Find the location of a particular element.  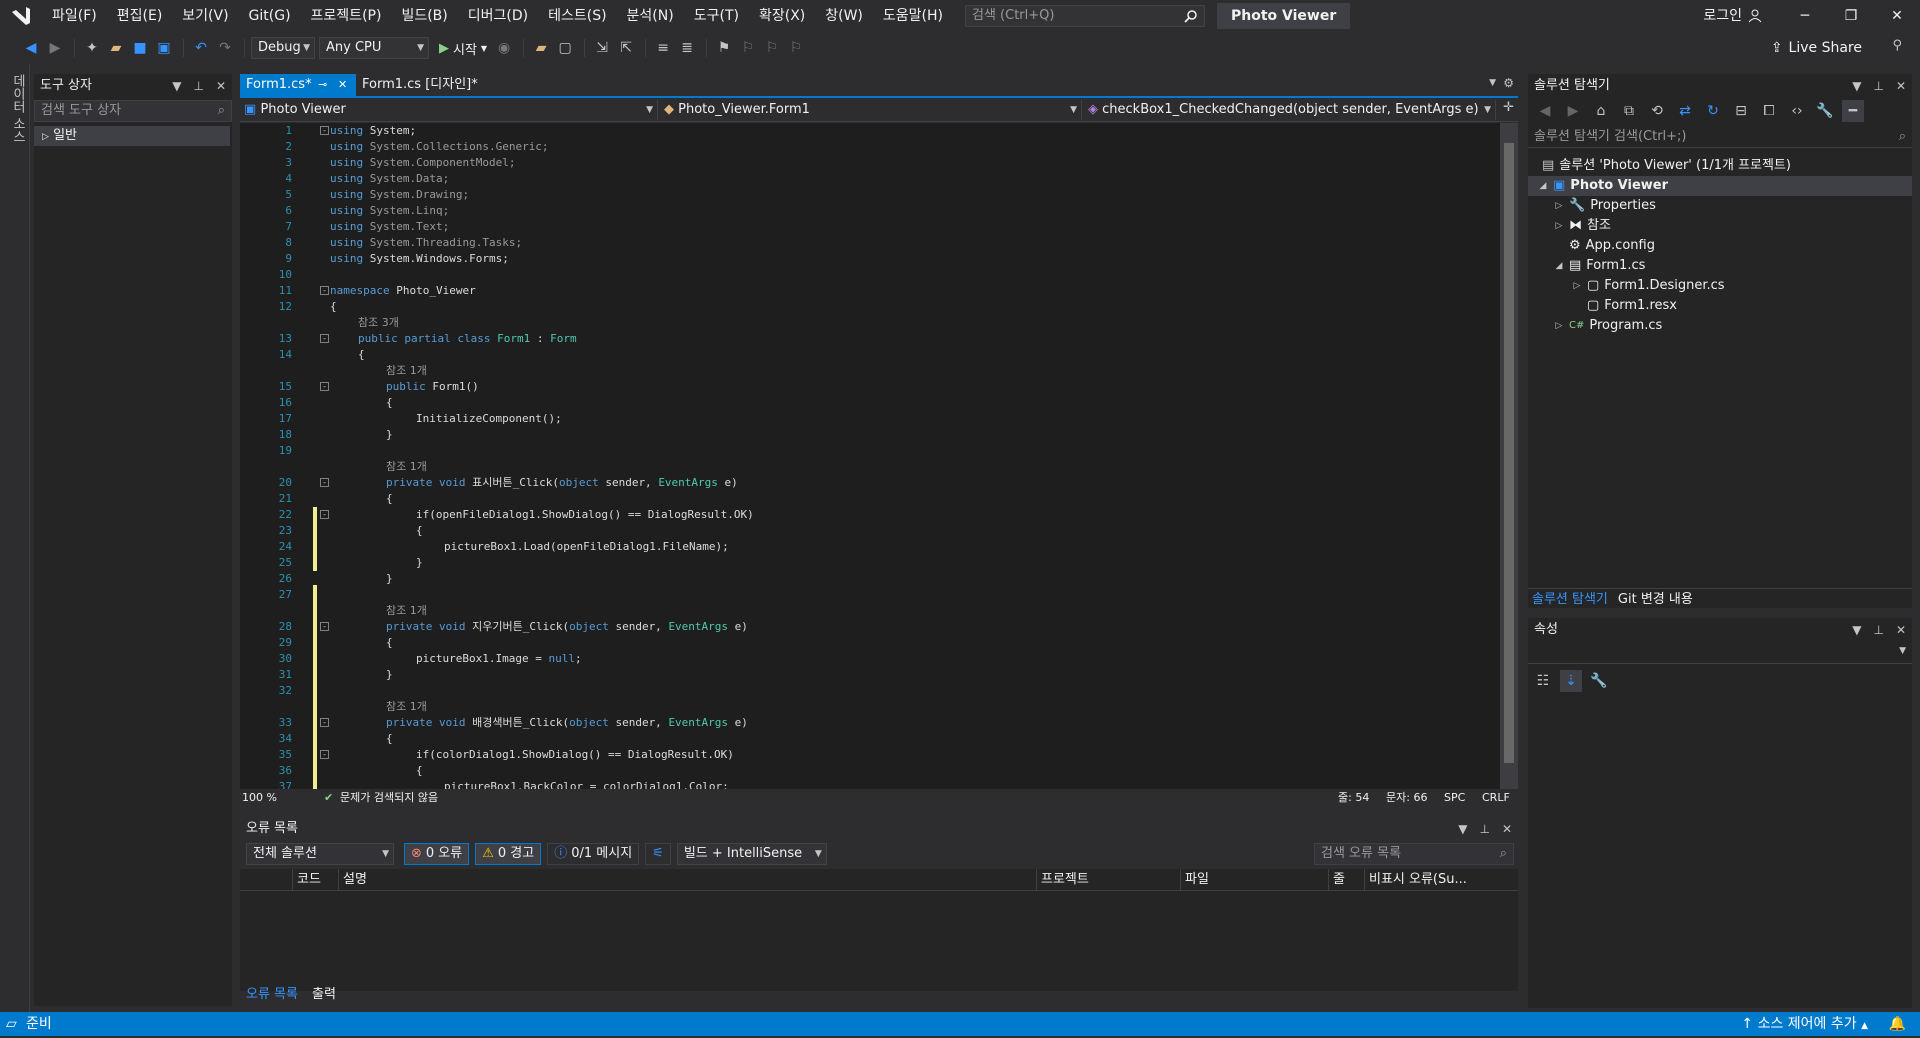

comment-icon: ≡ is located at coordinates (663, 48).